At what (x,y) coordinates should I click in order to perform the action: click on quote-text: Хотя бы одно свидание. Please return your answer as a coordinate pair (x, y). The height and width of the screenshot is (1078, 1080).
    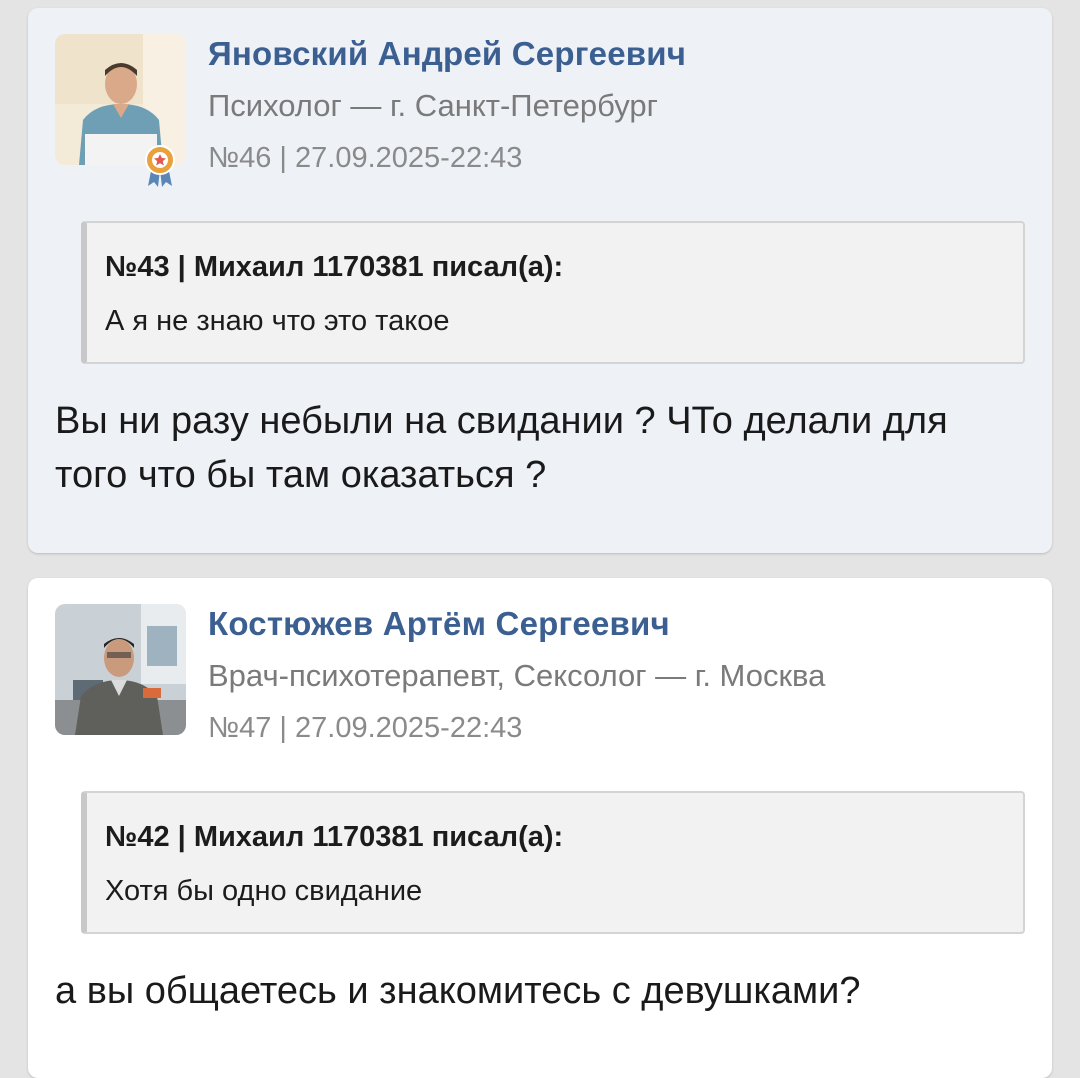
    Looking at the image, I should click on (264, 891).